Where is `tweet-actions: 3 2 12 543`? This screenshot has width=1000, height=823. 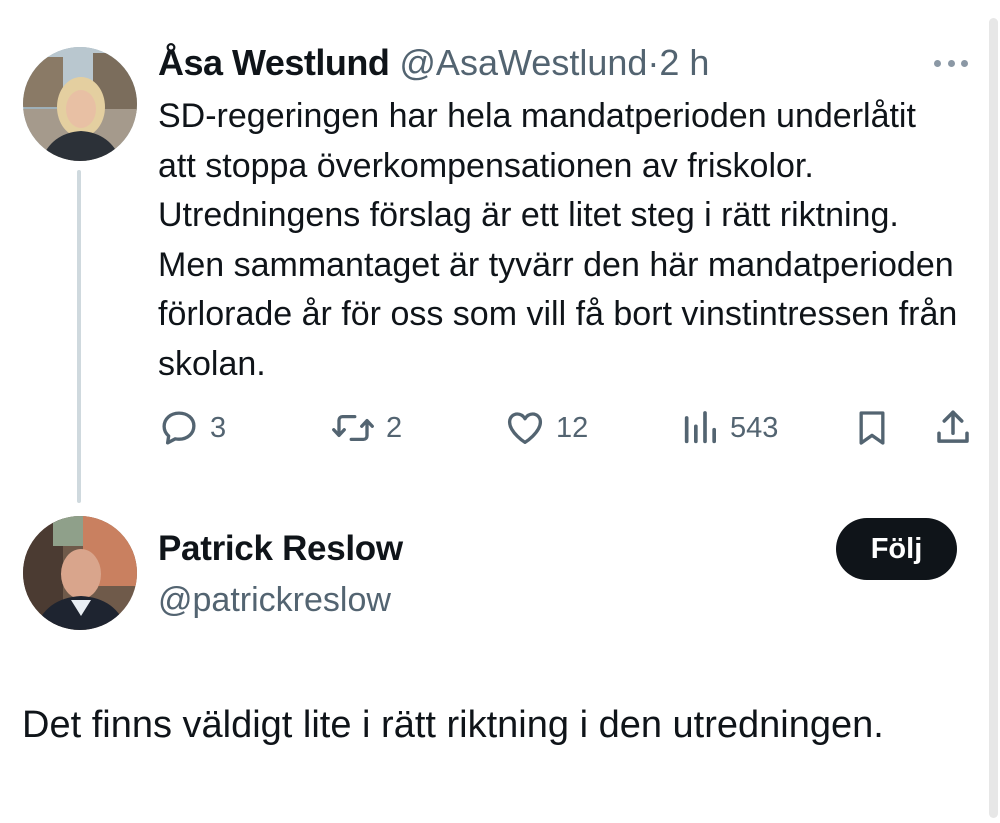 tweet-actions: 3 2 12 543 is located at coordinates (568, 428).